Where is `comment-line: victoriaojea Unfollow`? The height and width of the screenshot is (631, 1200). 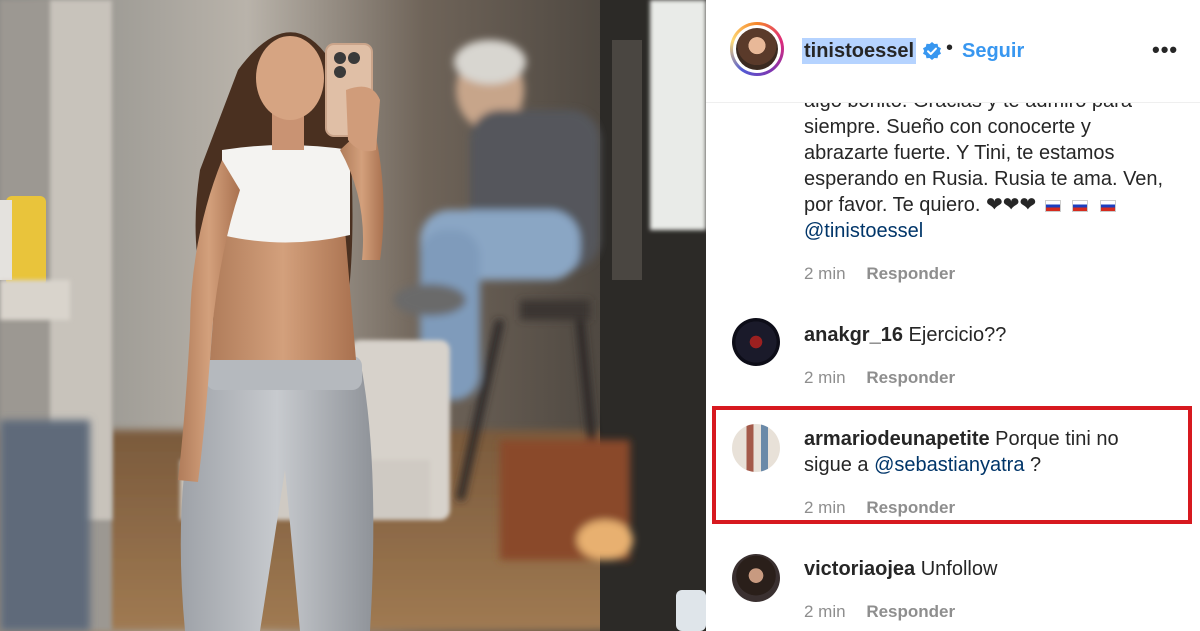 comment-line: victoriaojea Unfollow is located at coordinates (900, 569).